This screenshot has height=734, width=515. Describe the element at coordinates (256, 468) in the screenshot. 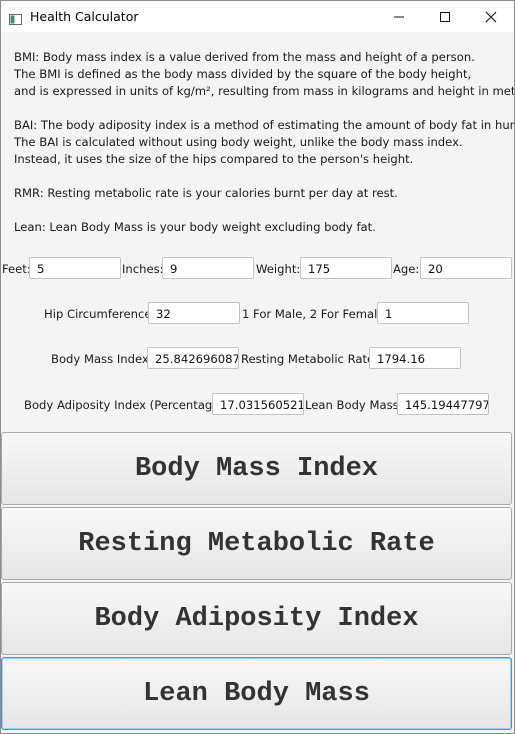

I see `bmi-button: Body Mass Index` at that location.